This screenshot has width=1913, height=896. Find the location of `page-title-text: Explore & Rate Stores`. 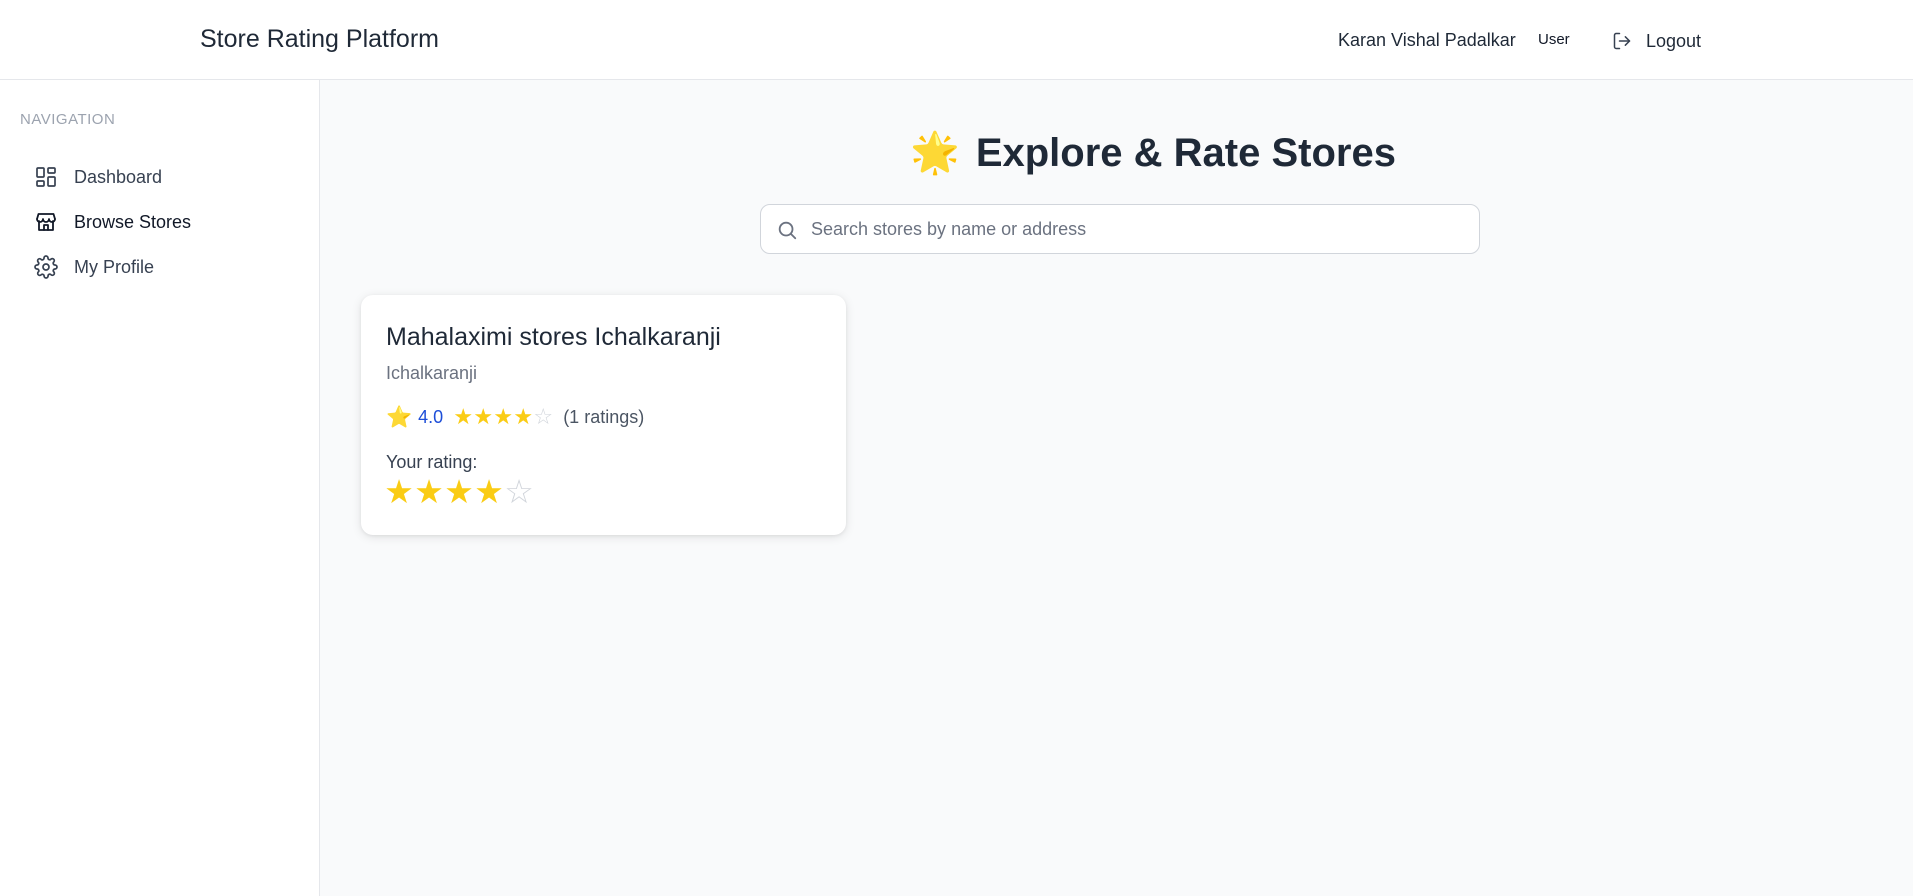

page-title-text: Explore & Rate Stores is located at coordinates (1185, 152).